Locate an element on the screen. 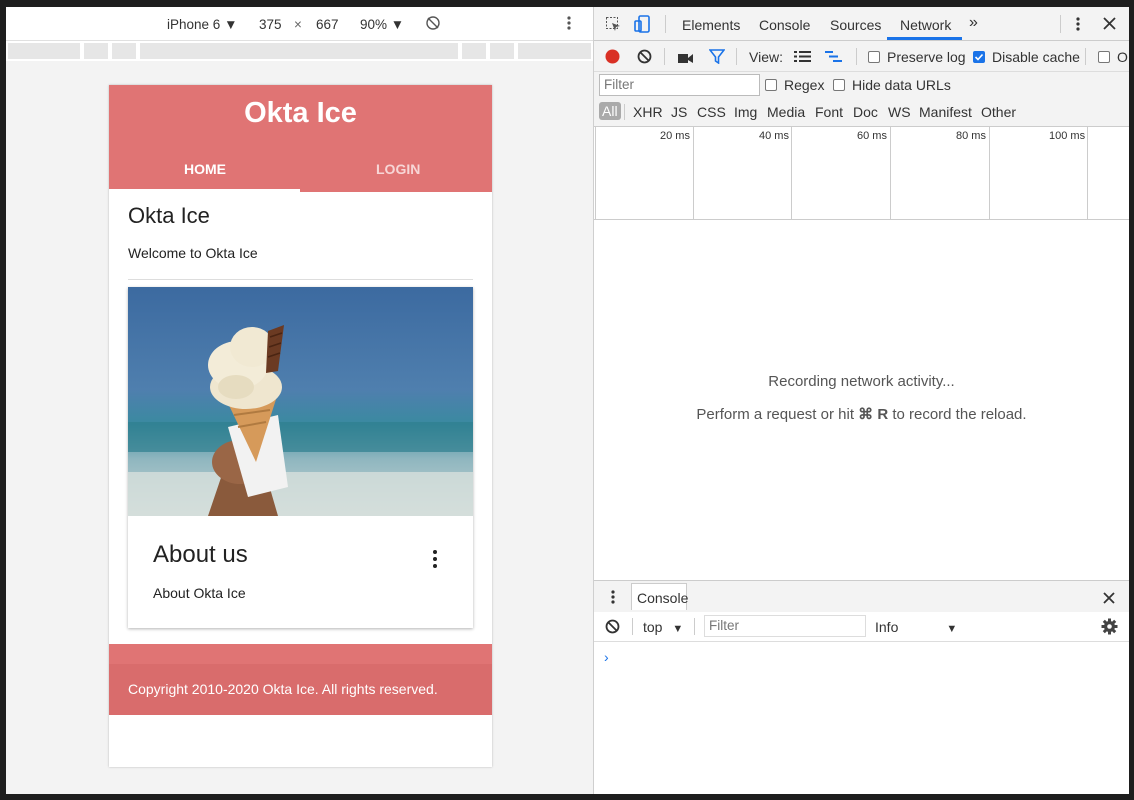  height-input: 667 is located at coordinates (327, 24).